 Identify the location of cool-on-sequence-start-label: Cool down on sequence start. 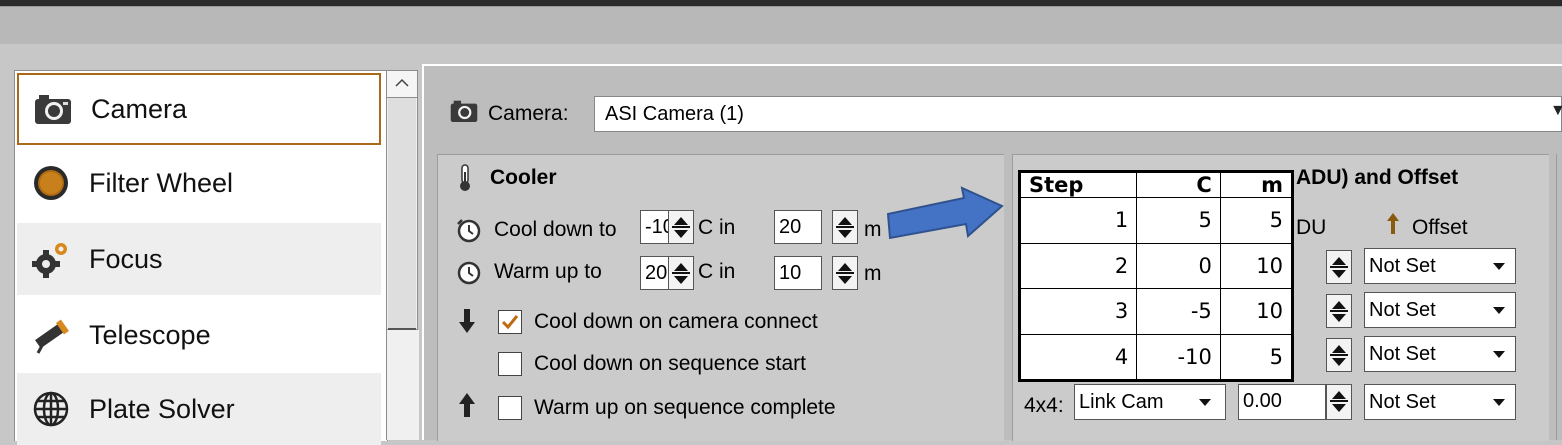
(670, 363).